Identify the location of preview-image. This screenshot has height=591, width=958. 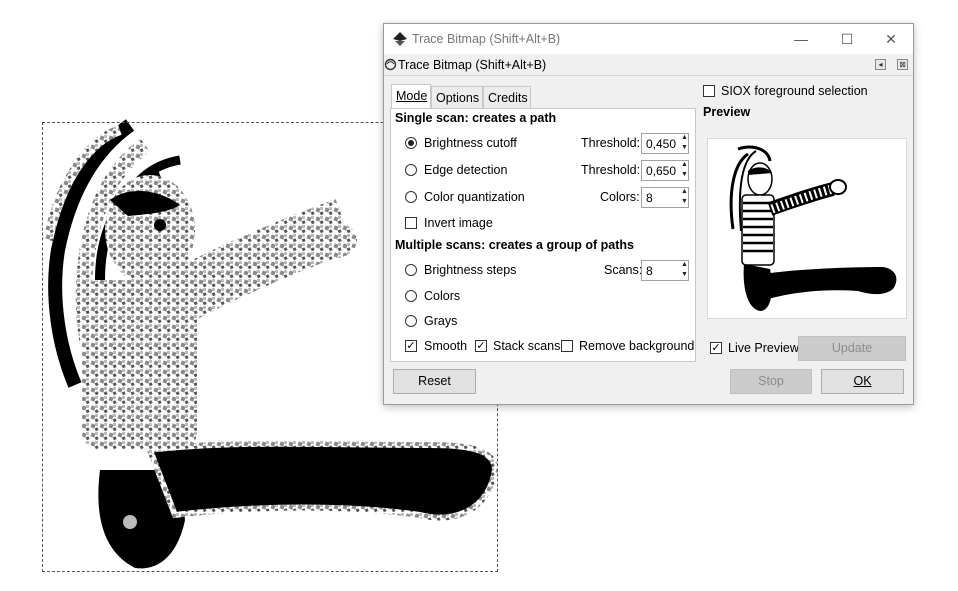
(813, 228).